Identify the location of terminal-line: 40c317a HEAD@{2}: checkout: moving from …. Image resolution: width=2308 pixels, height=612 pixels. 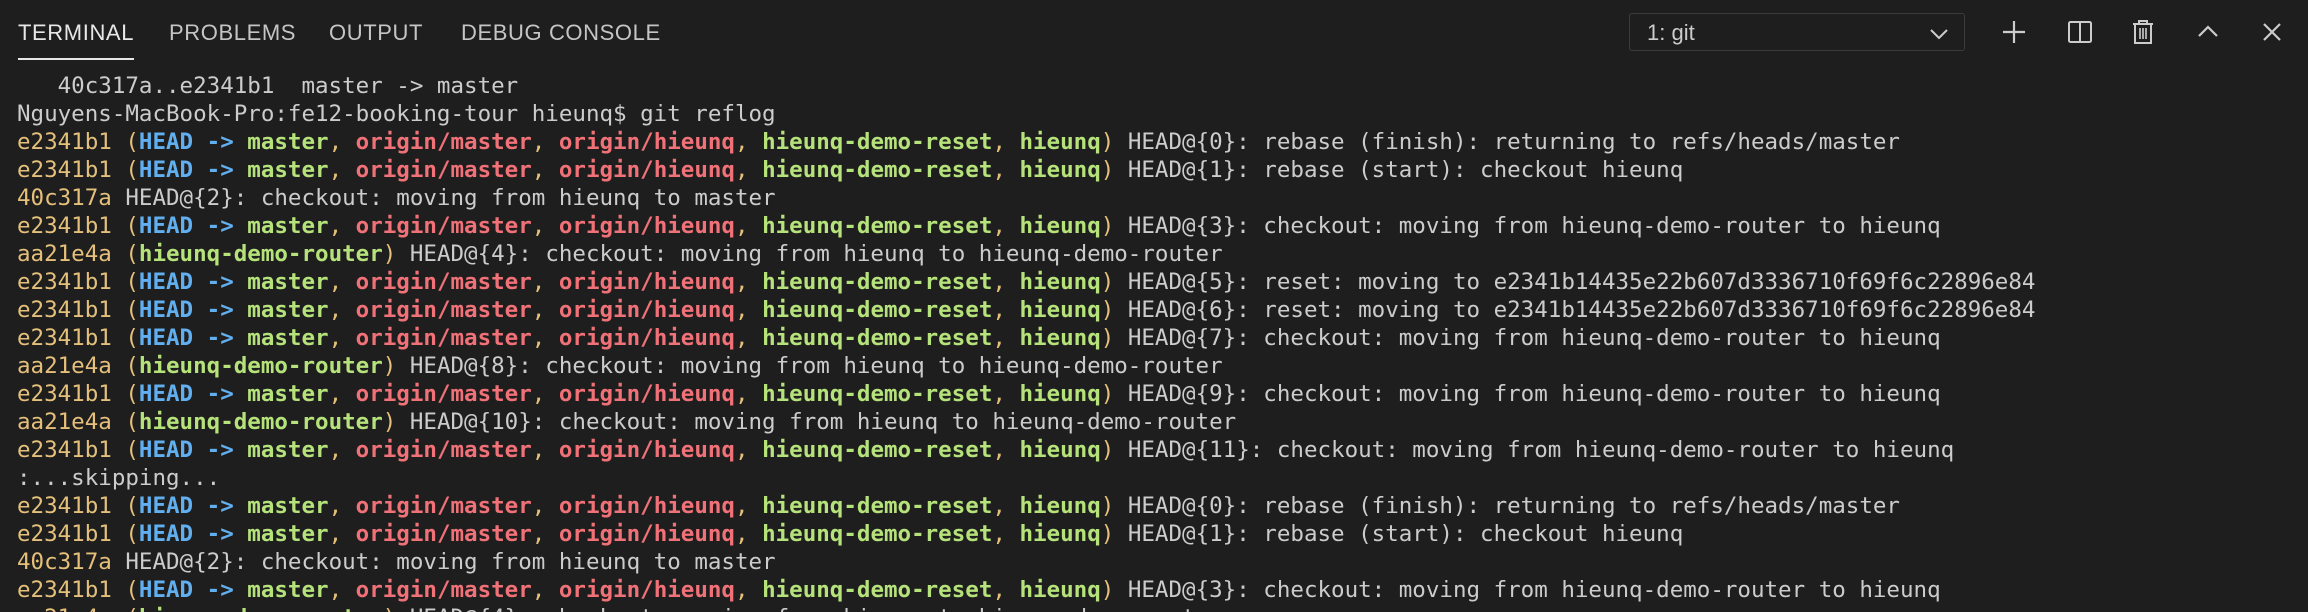
(1157, 198).